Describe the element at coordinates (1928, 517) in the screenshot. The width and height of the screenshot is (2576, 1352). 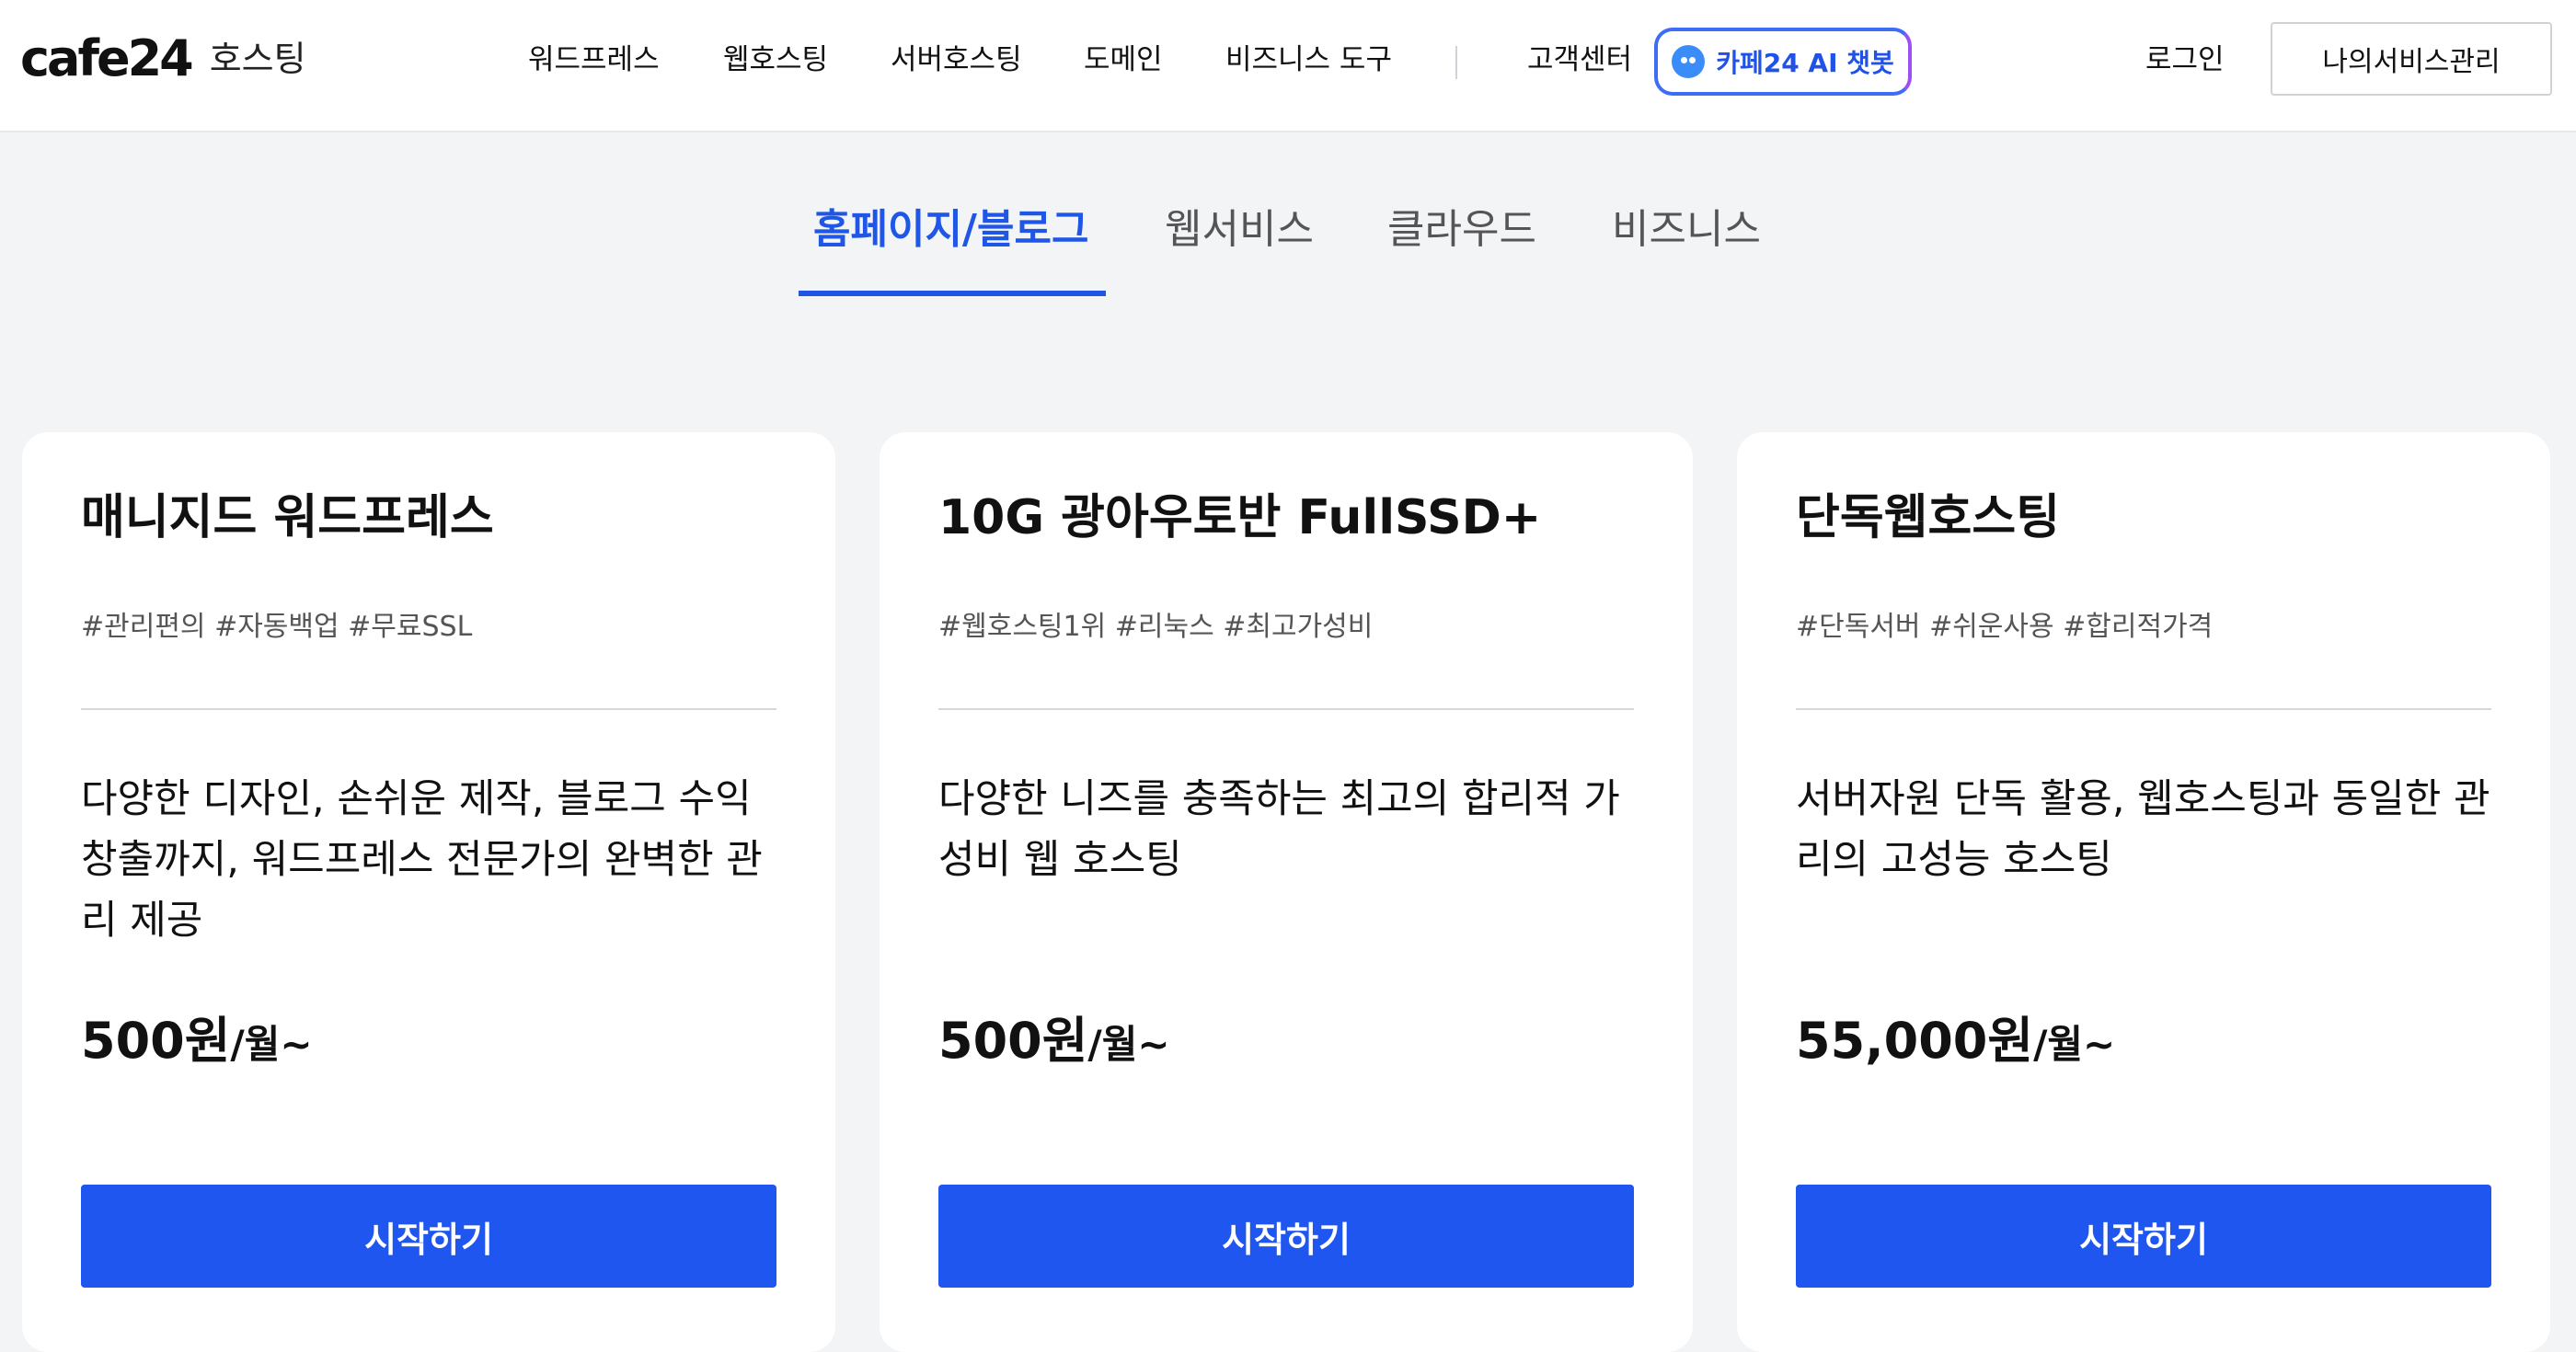
I see `card-title: 단독웹호스팅` at that location.